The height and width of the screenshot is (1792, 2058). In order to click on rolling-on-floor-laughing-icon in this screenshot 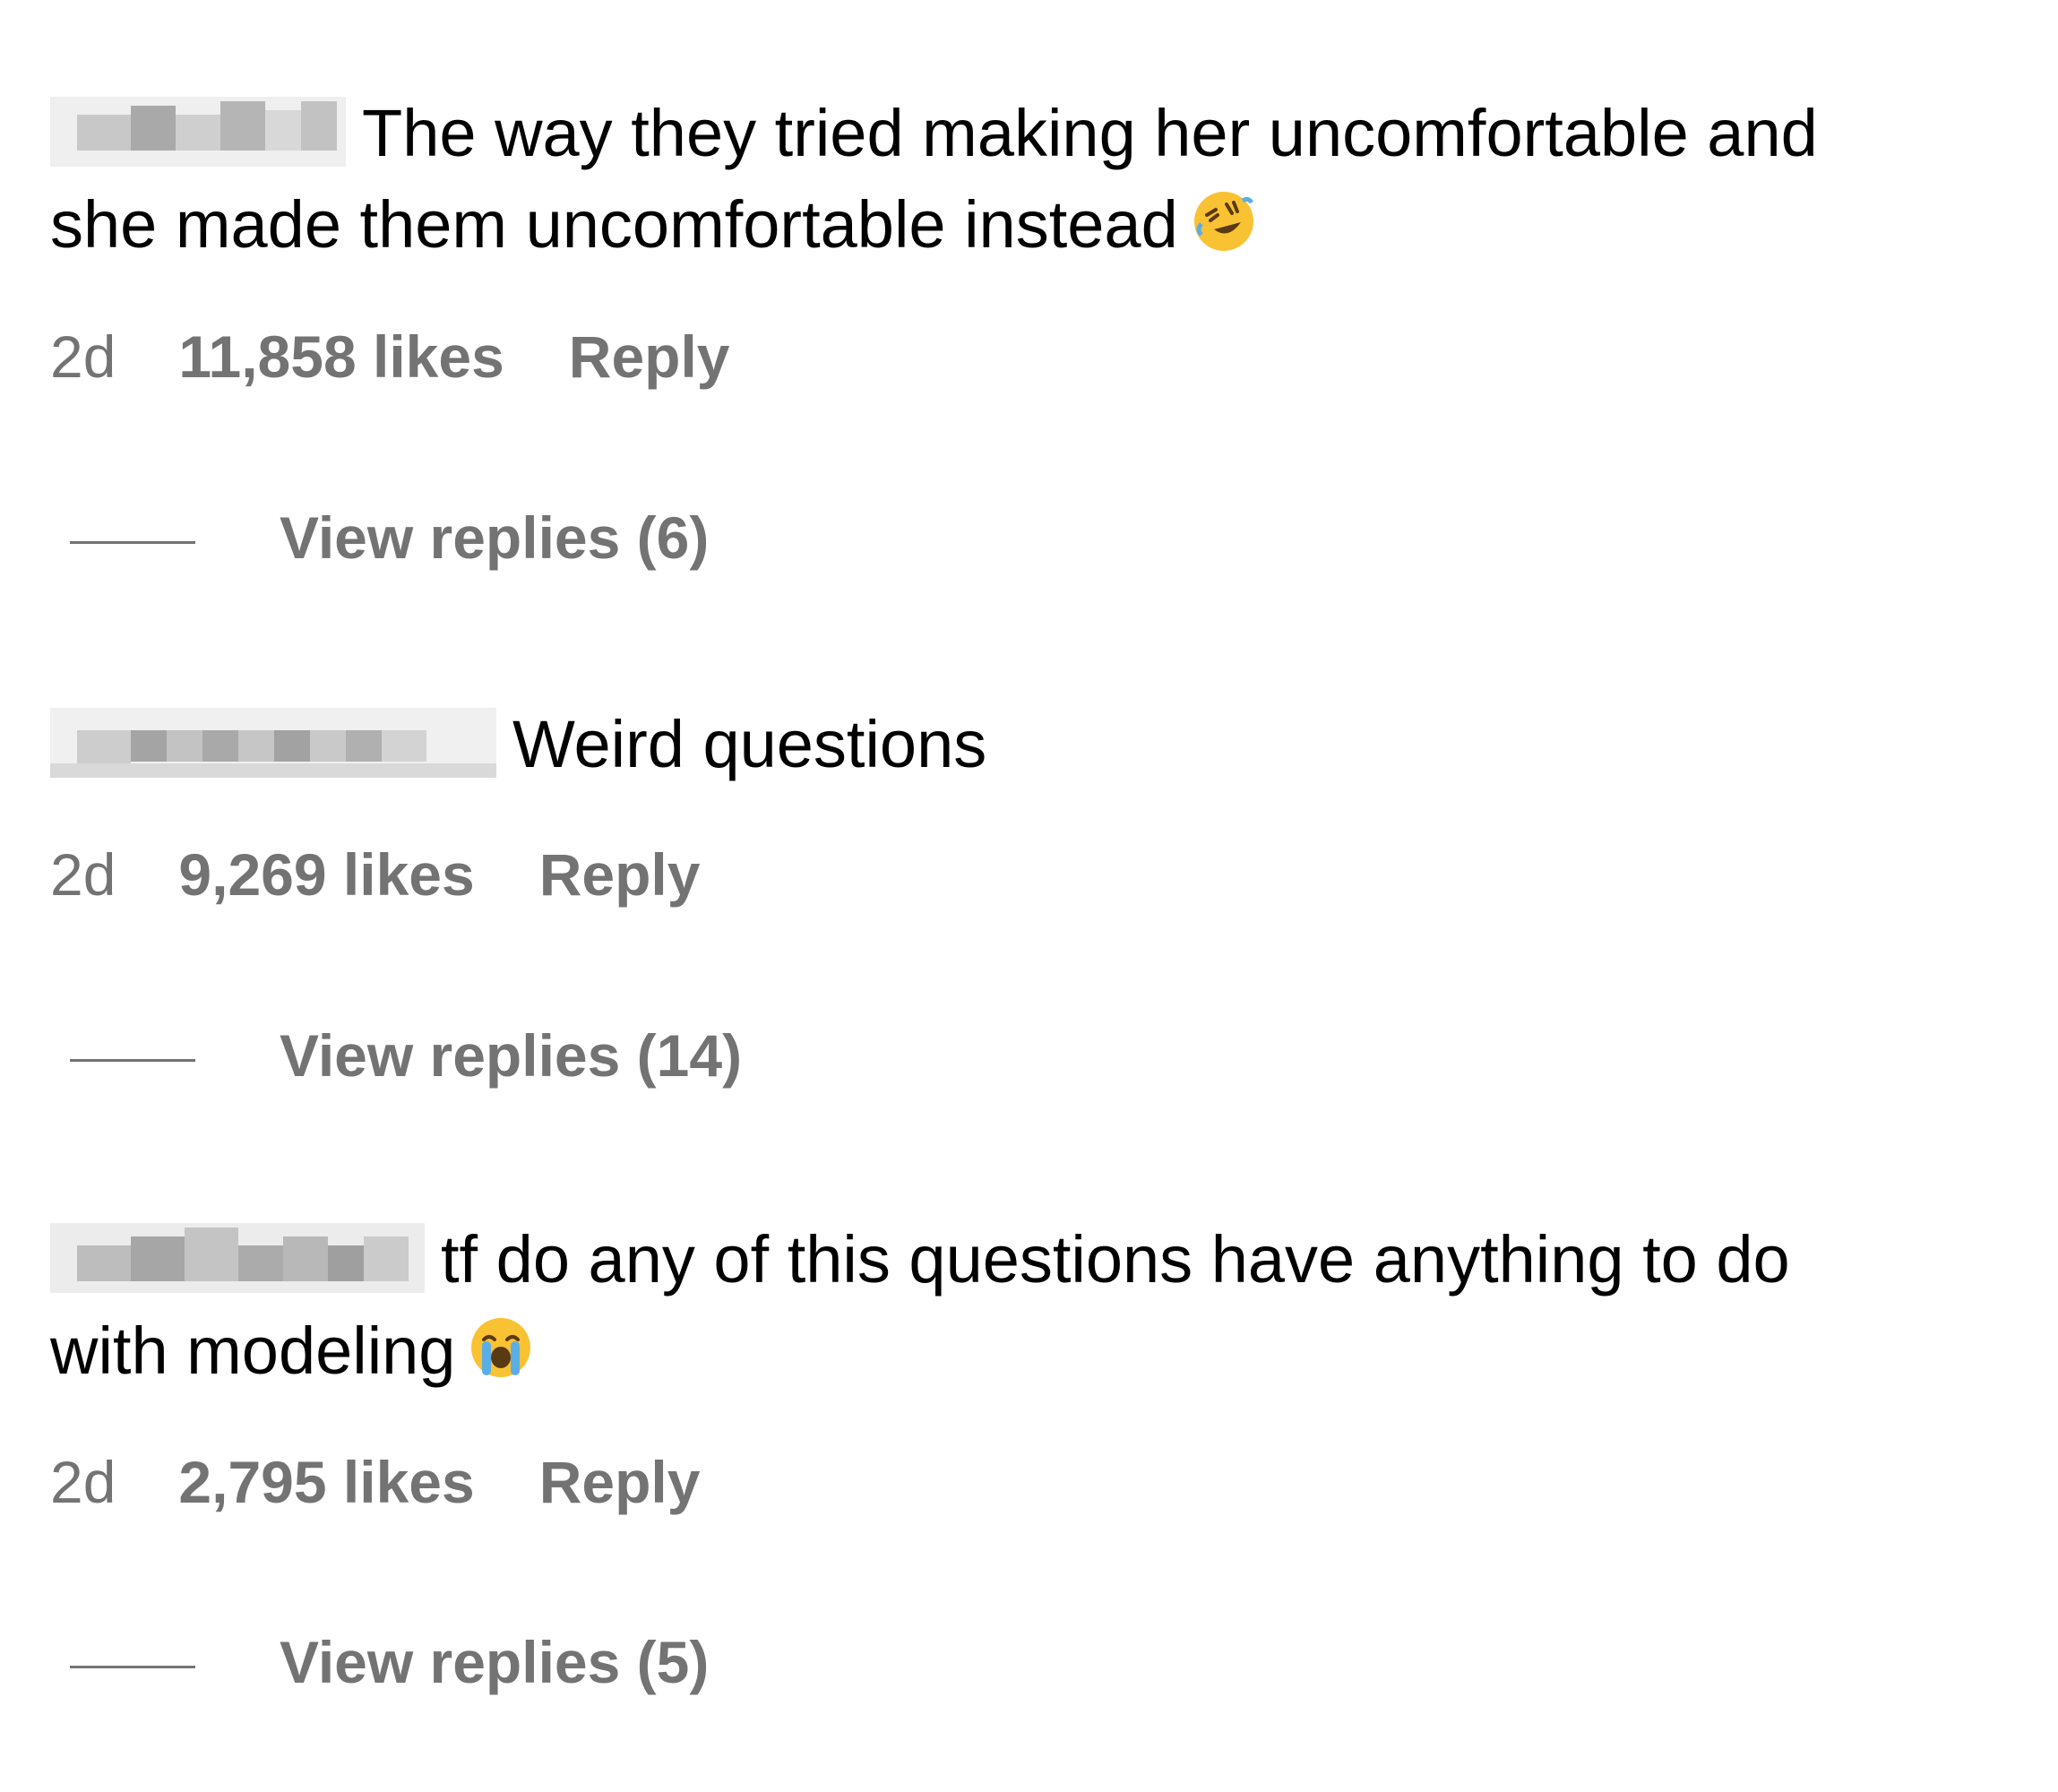, I will do `click(1224, 232)`.